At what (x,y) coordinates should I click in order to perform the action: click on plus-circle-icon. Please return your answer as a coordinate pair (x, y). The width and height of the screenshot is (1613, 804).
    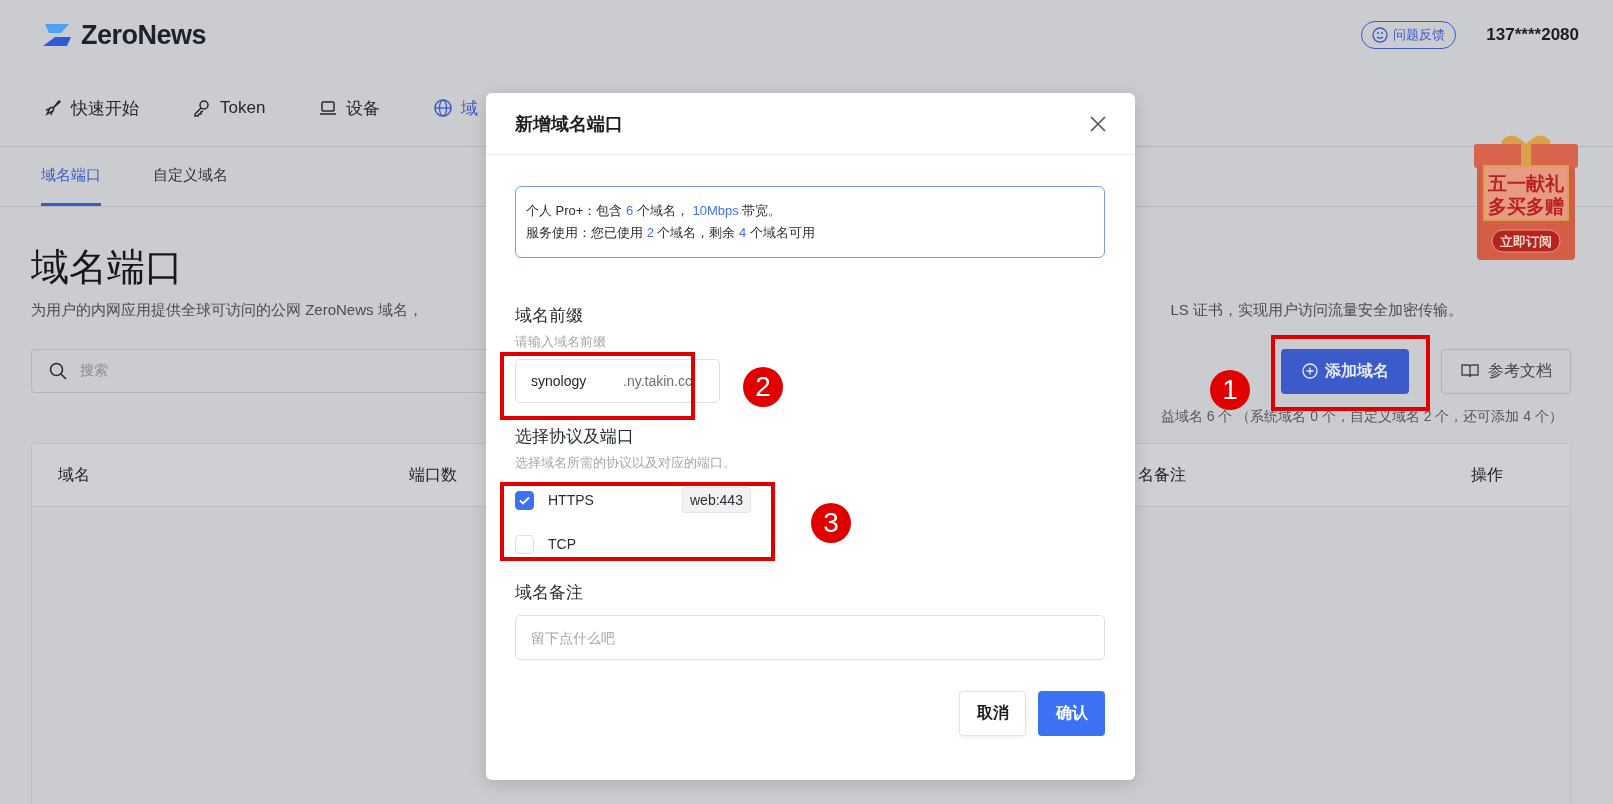
    Looking at the image, I should click on (1309, 371).